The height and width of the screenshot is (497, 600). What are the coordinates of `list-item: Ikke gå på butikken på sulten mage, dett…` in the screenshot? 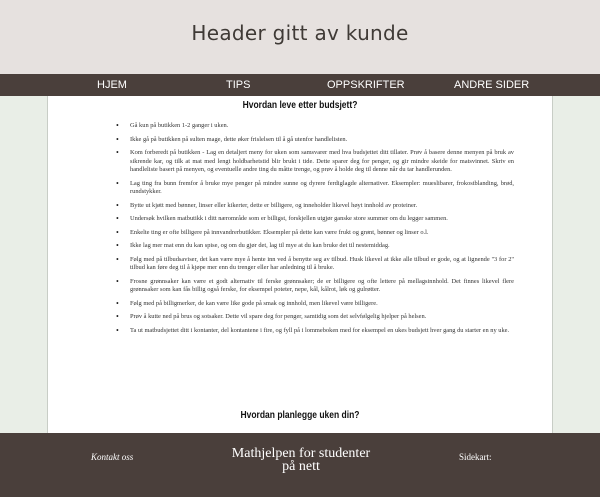 It's located at (315, 140).